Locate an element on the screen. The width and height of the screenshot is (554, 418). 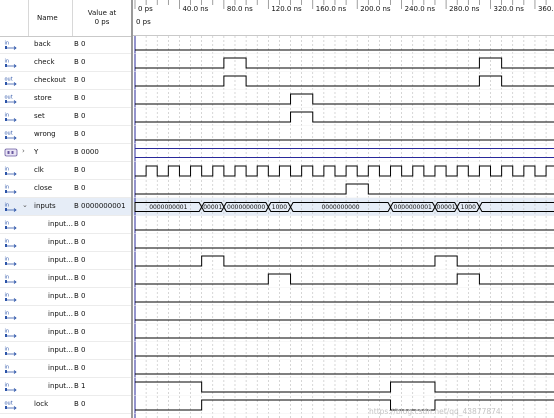
signal-row-lock: out lock B 0 is located at coordinates (66, 405).